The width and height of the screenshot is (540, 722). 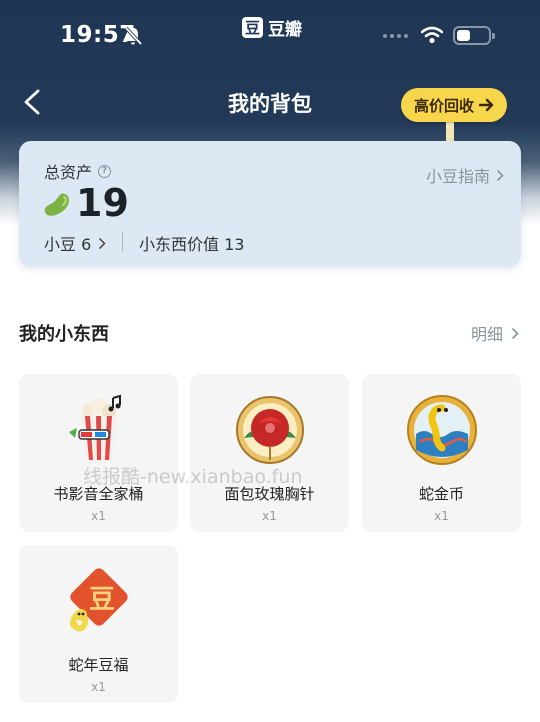 I want to click on item-card: 蛇金币 x1, so click(x=441, y=453).